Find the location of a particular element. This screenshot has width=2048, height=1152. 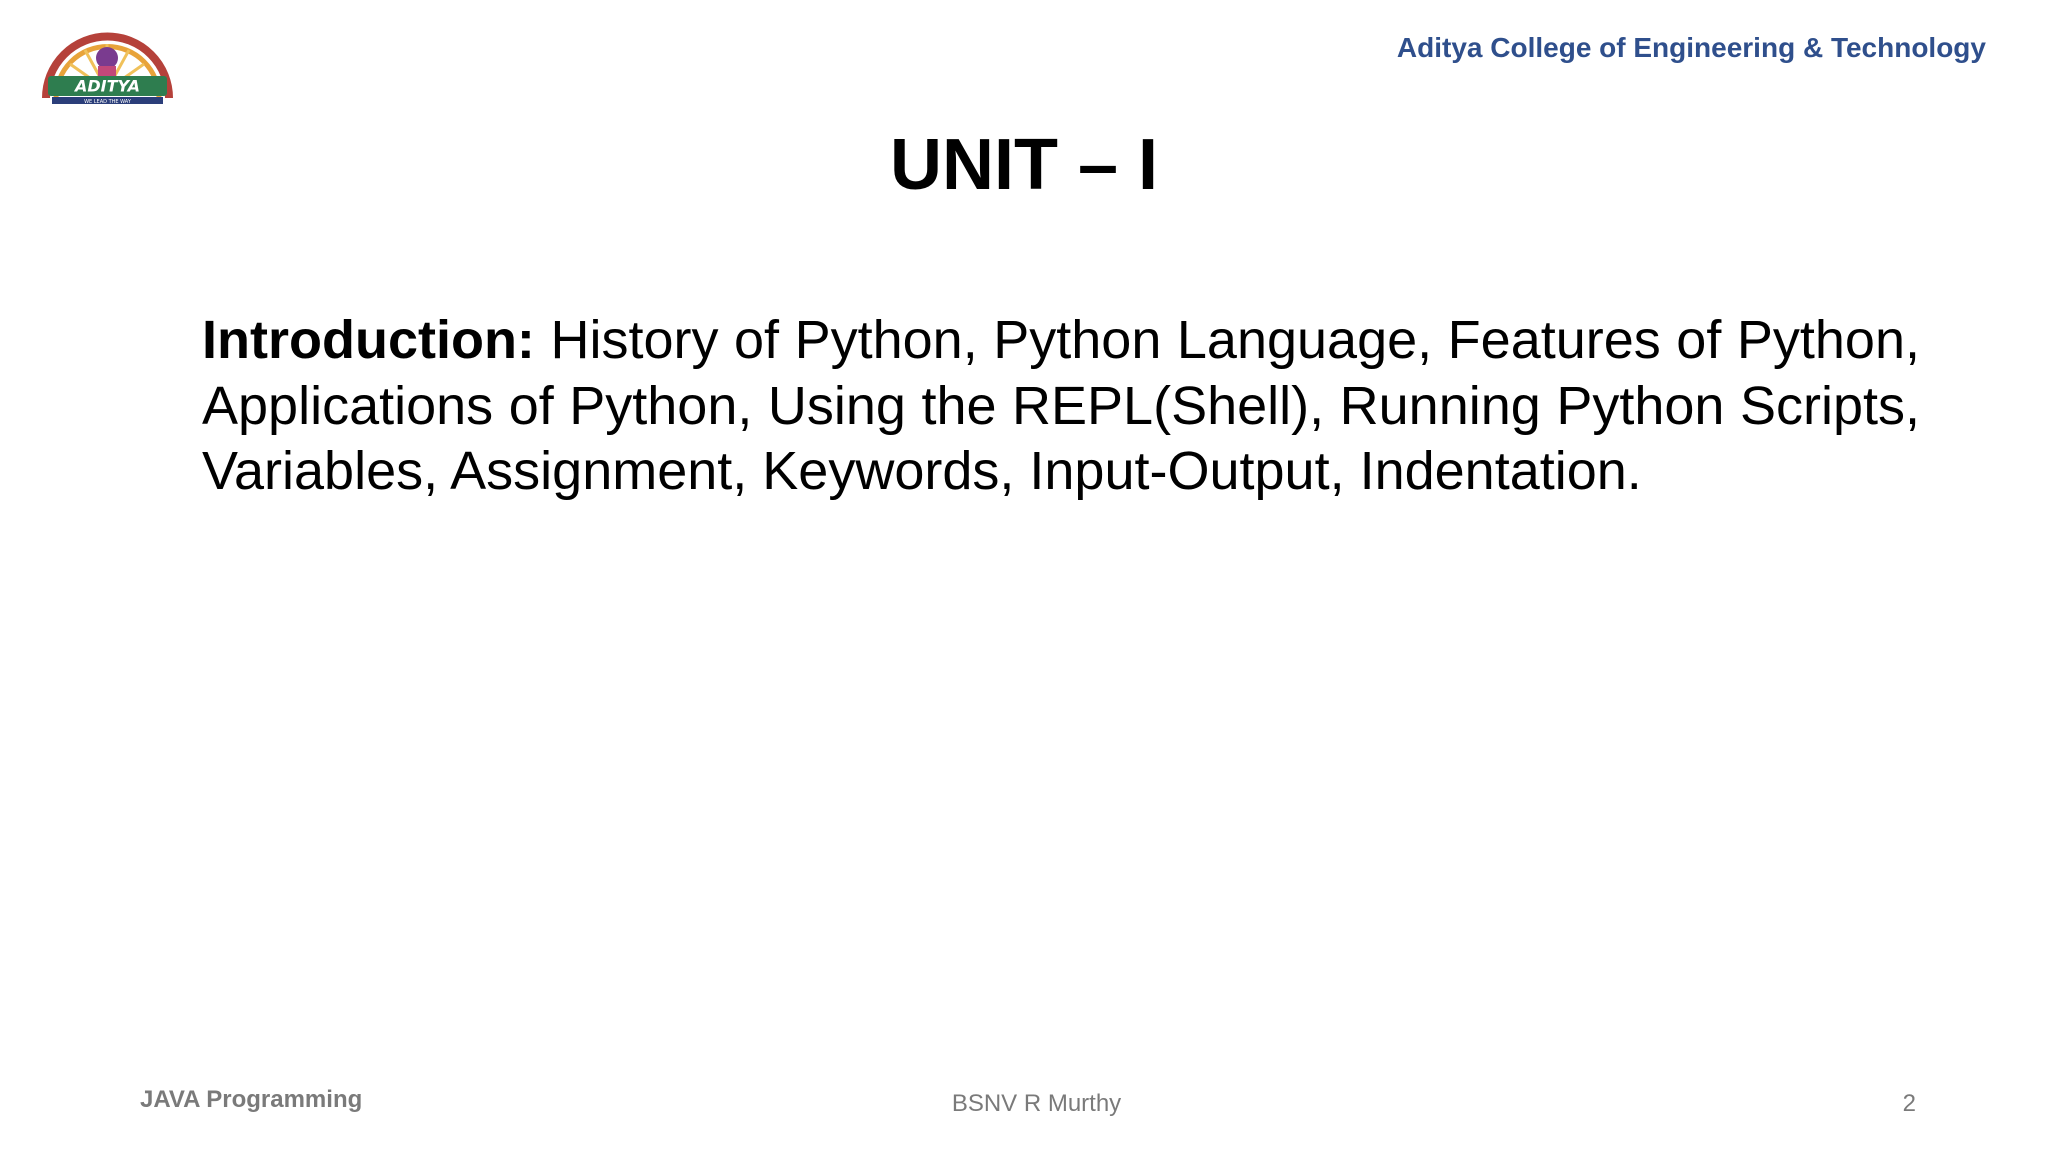

body-lead: Introduction: is located at coordinates (368, 340).